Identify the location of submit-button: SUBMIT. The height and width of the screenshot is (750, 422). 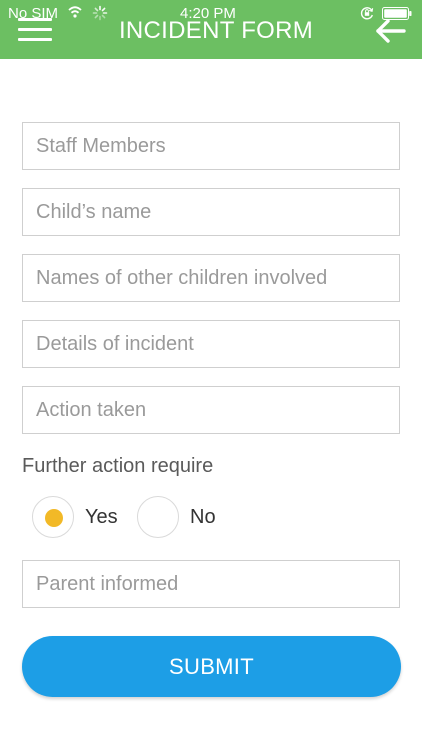
(211, 666).